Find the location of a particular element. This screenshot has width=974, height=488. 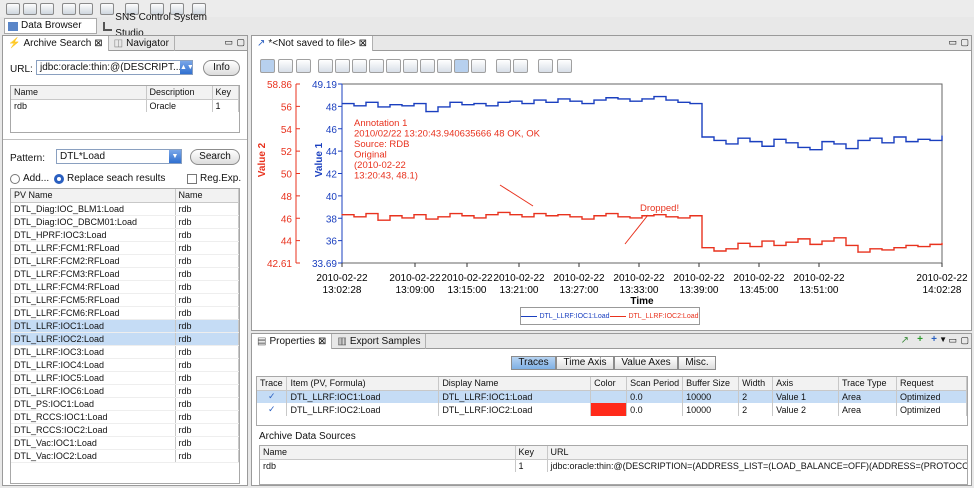

col-pv-name: PV Name is located at coordinates (93, 196).